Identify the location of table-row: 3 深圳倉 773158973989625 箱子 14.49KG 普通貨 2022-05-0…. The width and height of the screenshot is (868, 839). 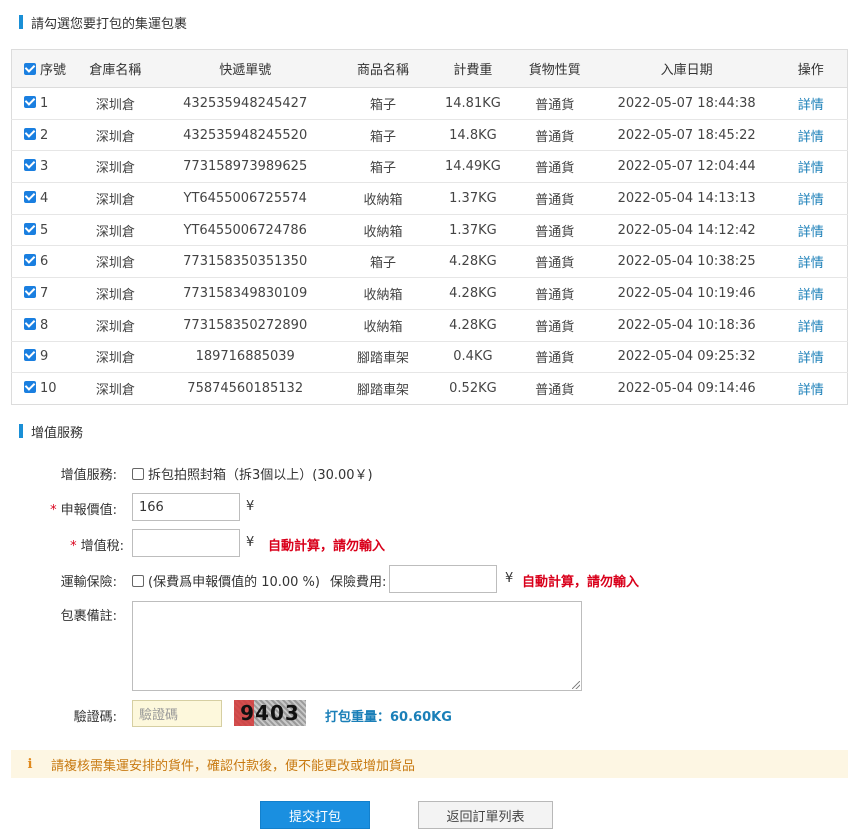
(429, 167).